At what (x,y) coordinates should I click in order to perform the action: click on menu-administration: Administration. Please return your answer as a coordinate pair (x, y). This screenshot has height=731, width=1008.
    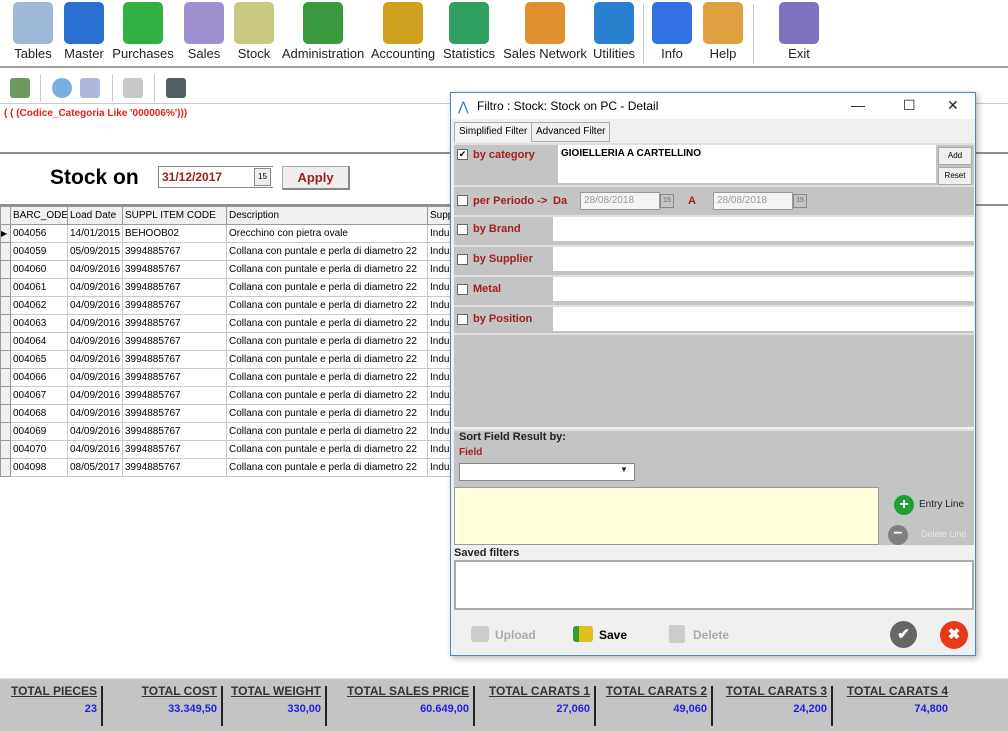
    Looking at the image, I should click on (323, 31).